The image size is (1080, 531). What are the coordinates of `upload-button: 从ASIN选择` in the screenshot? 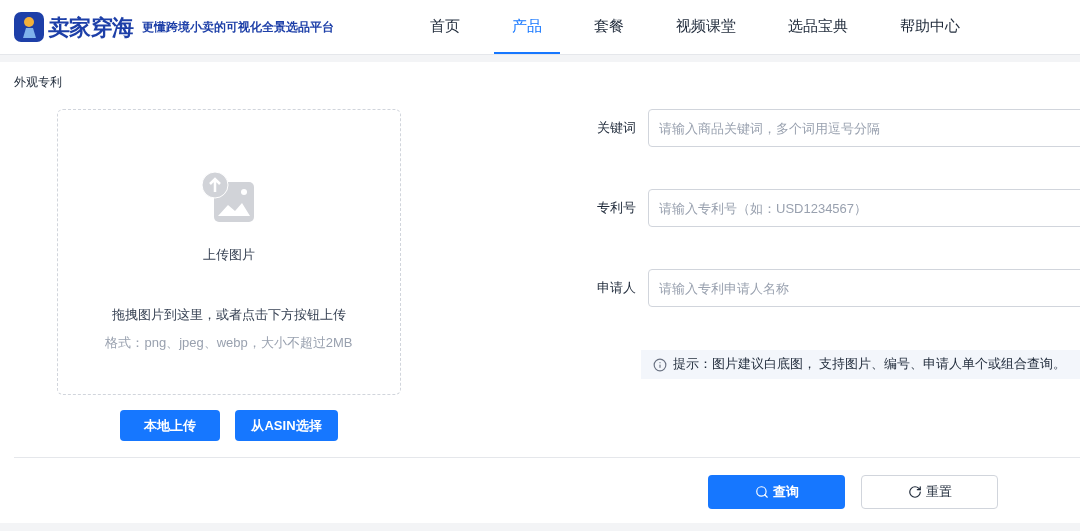 It's located at (286, 425).